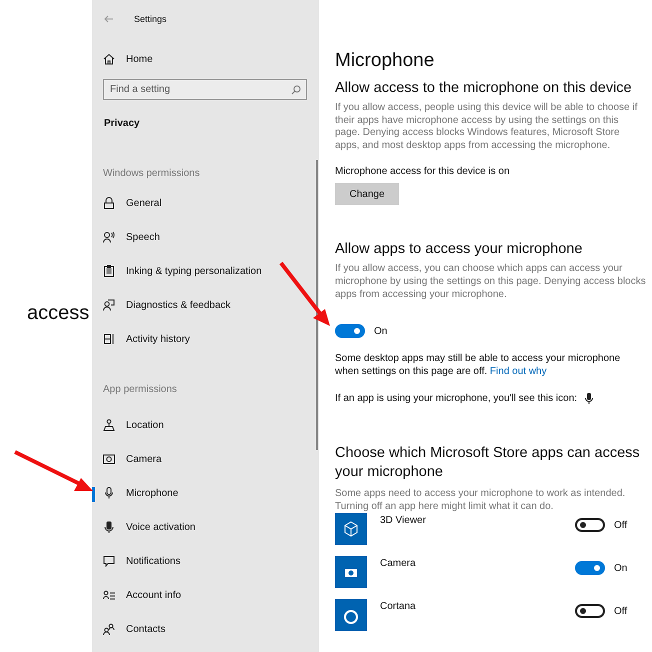 This screenshot has width=652, height=652. Describe the element at coordinates (109, 59) in the screenshot. I see `home-icon` at that location.